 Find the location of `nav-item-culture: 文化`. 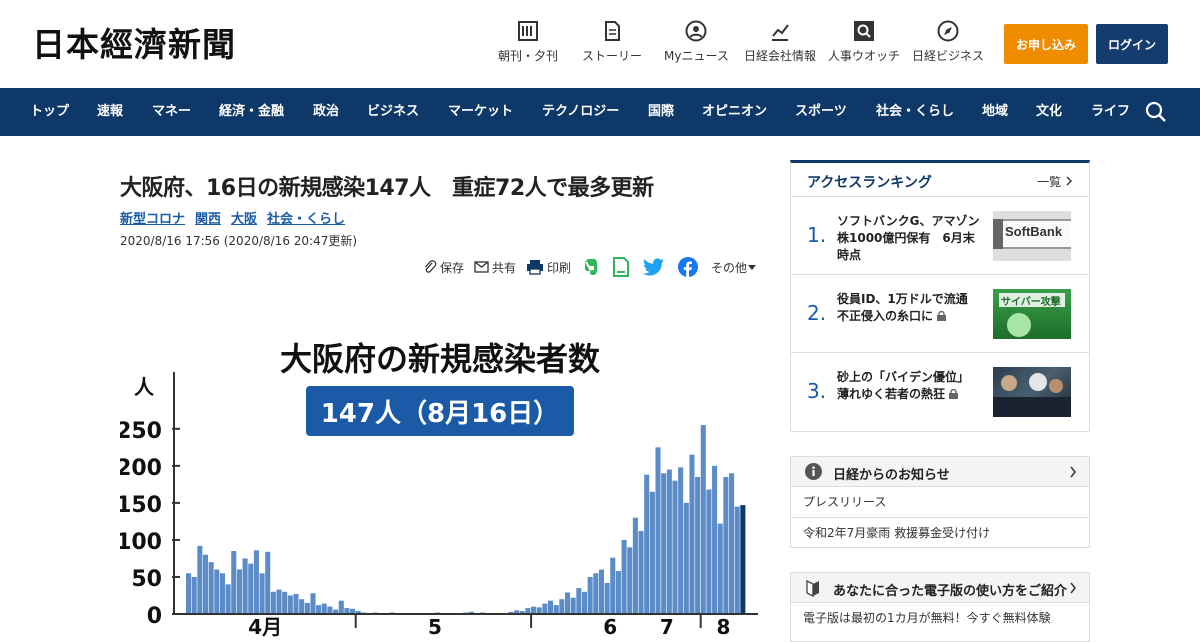

nav-item-culture: 文化 is located at coordinates (1049, 112).